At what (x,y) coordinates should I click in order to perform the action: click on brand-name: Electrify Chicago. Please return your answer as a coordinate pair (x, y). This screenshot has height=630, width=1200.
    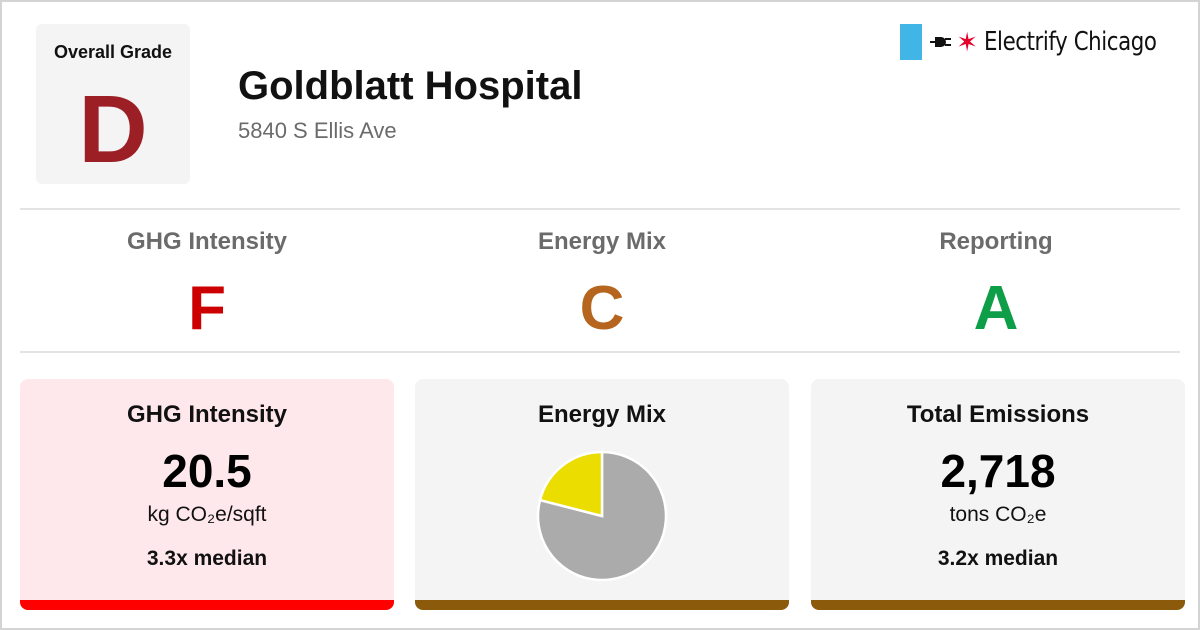
    Looking at the image, I should click on (1070, 42).